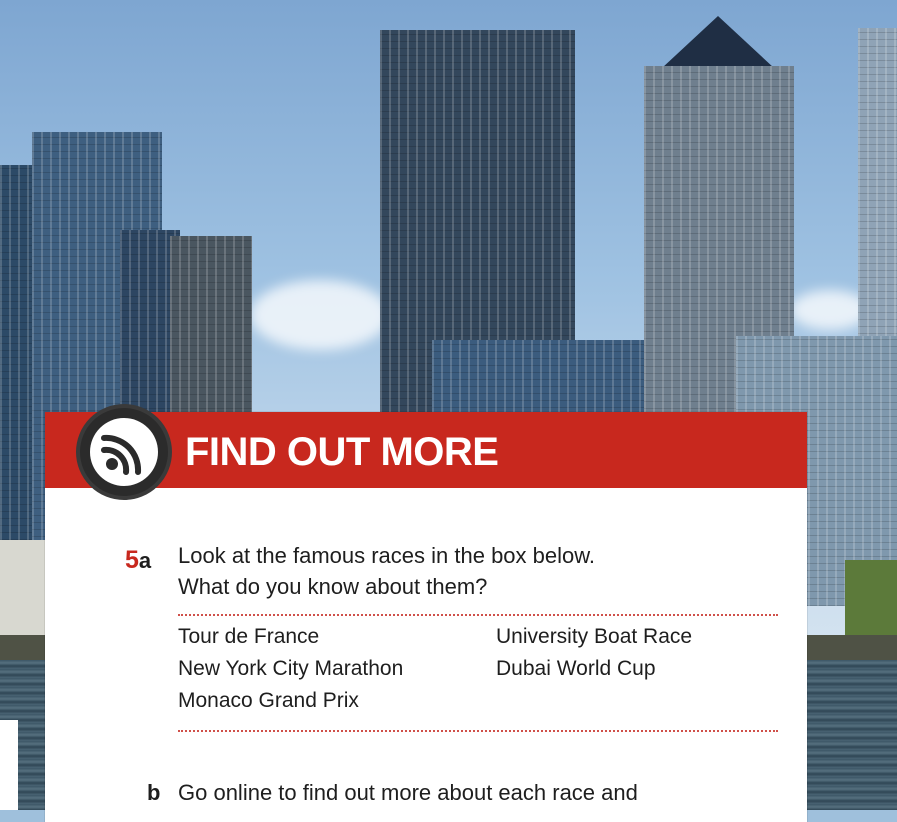  I want to click on box-bottom-border, so click(478, 731).